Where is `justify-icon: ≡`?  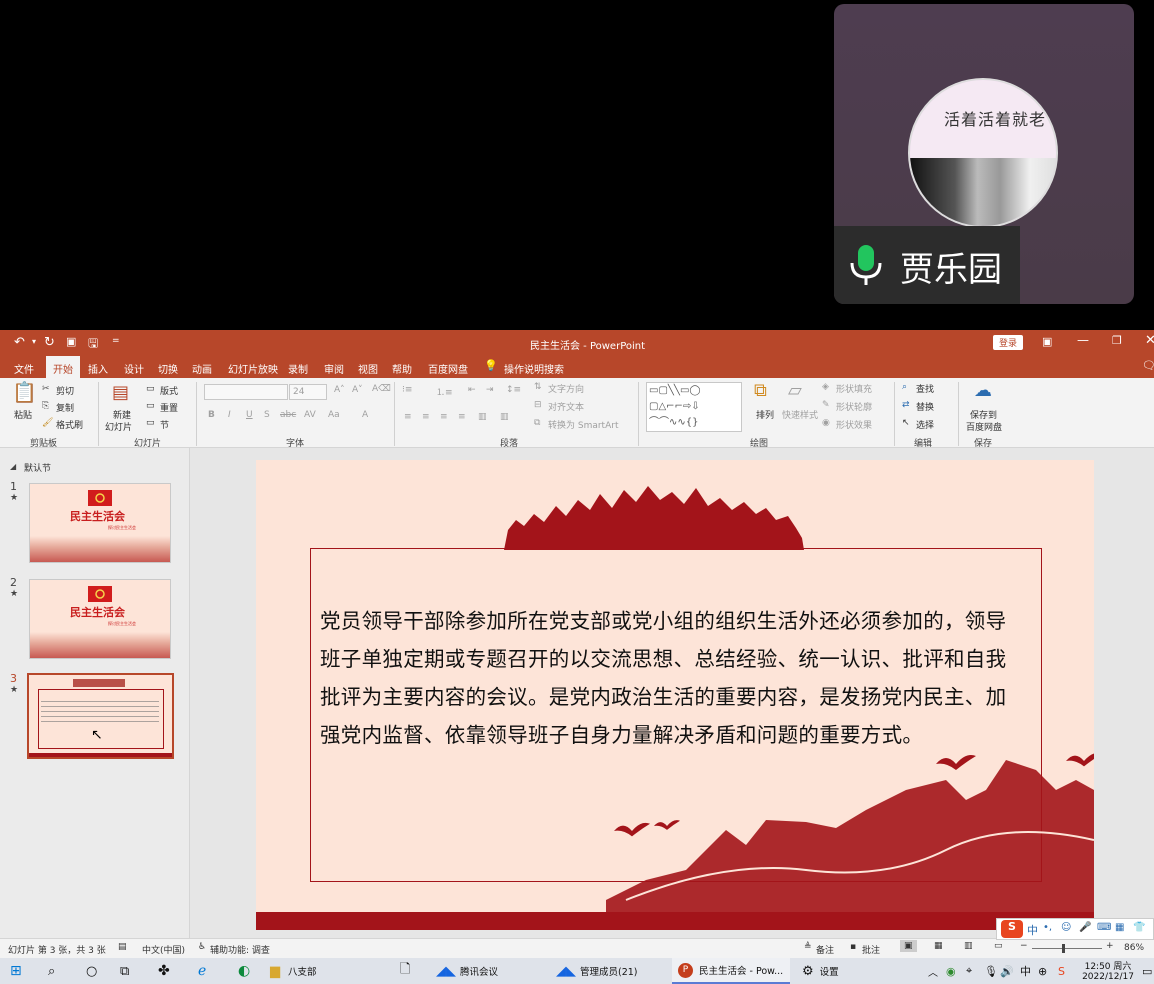
justify-icon: ≡ is located at coordinates (462, 417).